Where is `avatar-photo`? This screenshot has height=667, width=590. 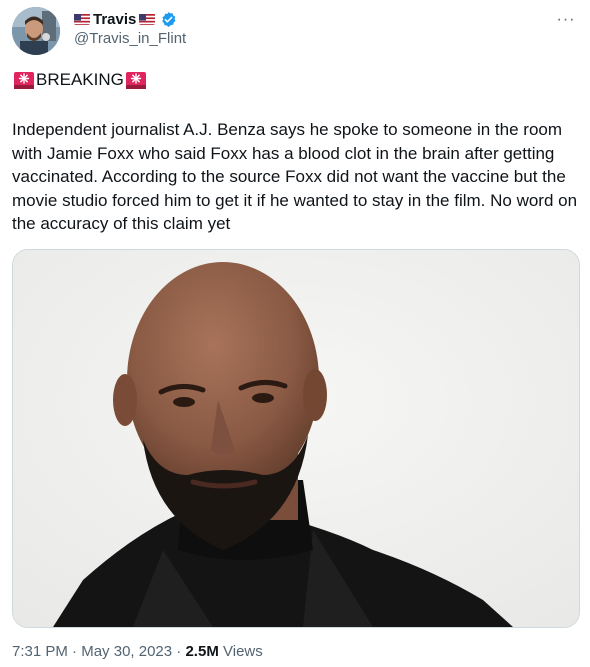 avatar-photo is located at coordinates (36, 31).